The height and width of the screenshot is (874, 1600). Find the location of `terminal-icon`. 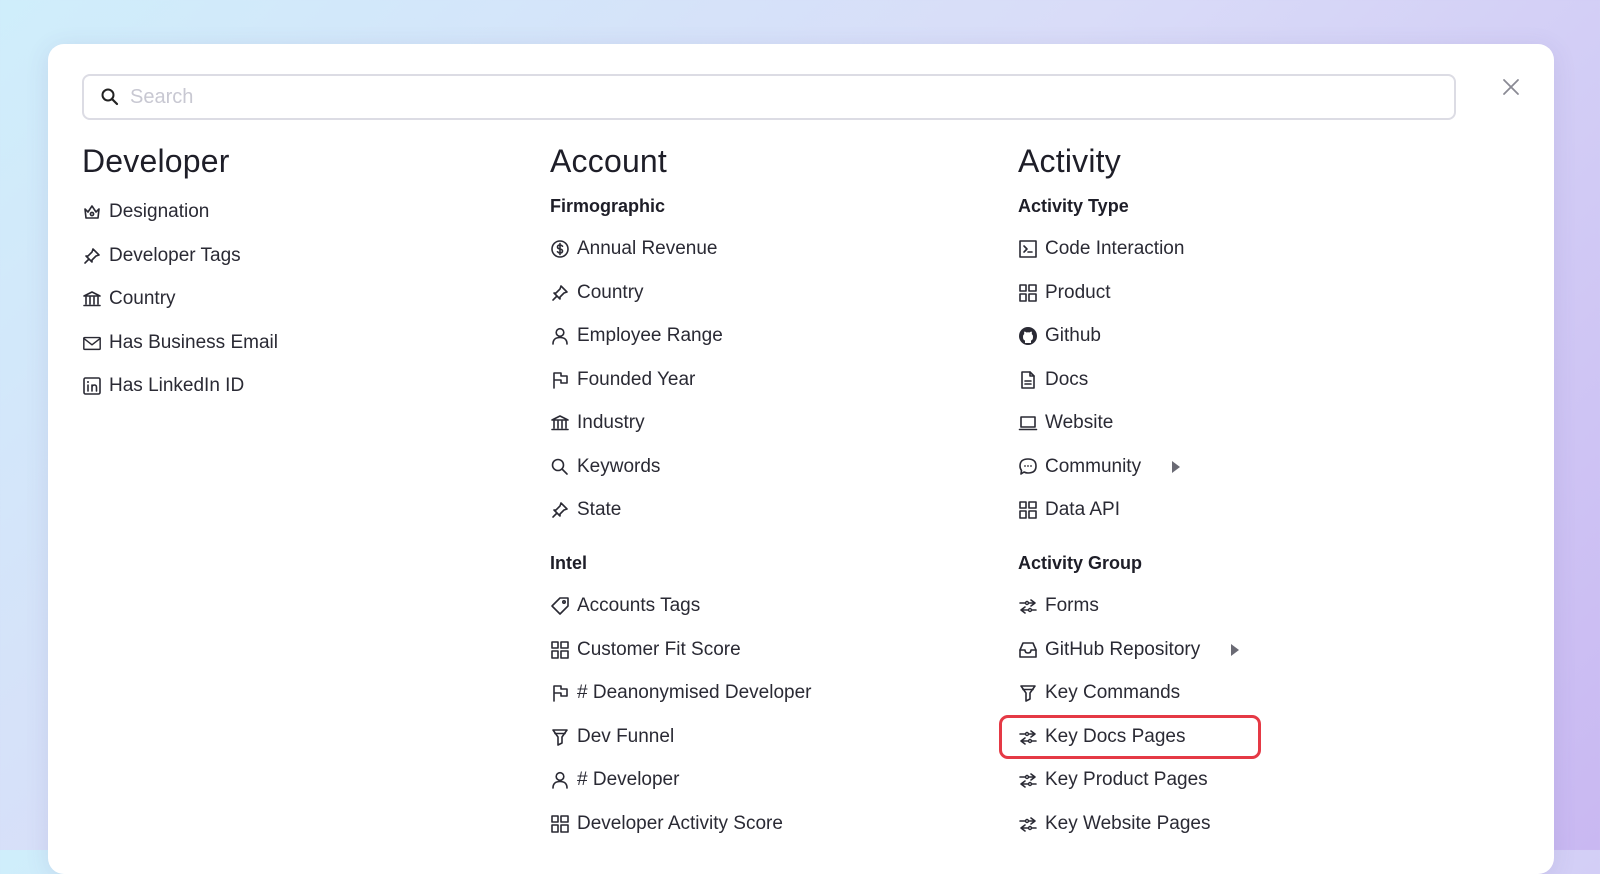

terminal-icon is located at coordinates (1028, 249).